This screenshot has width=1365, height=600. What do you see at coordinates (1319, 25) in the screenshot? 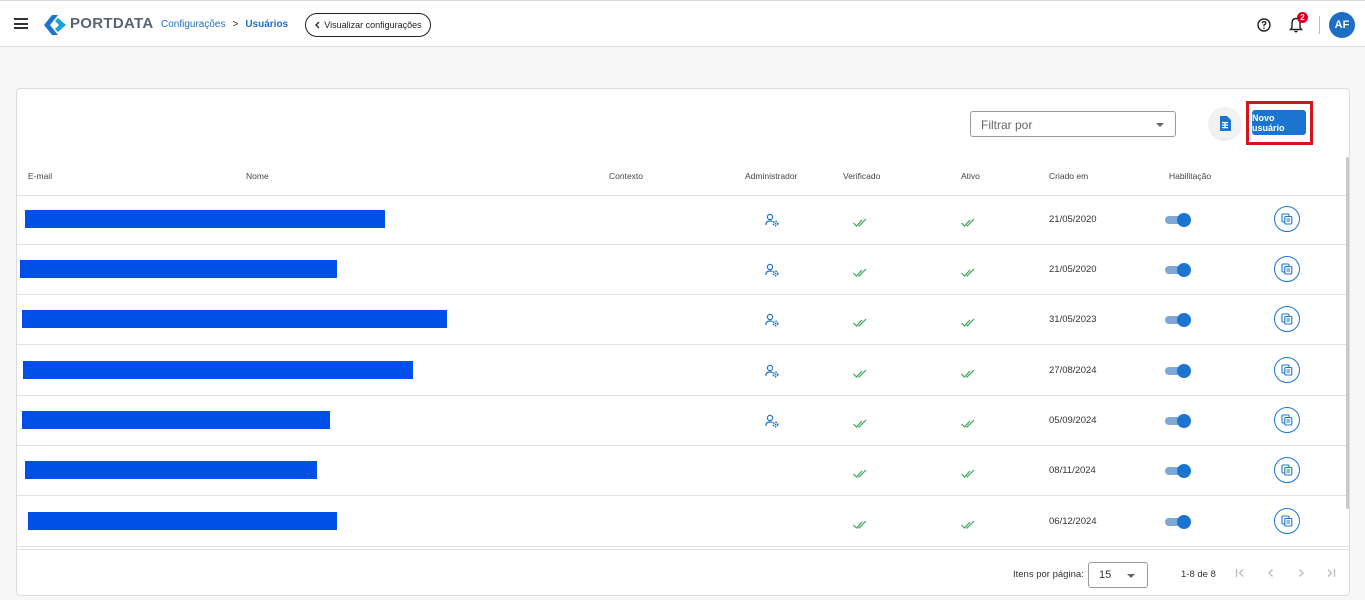
I see `header-divider` at bounding box center [1319, 25].